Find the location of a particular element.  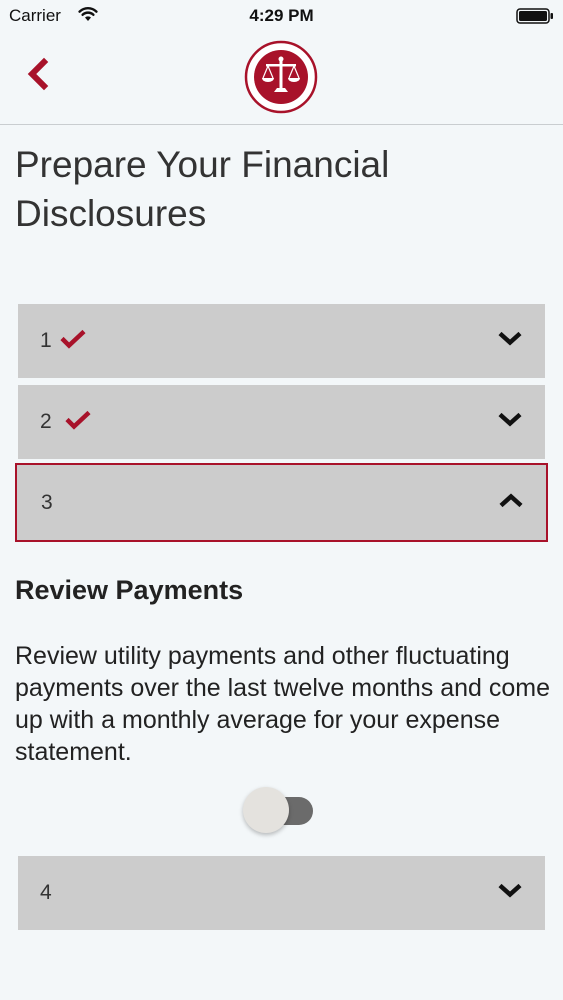

page-title: Prepare Your Financial Disclosures is located at coordinates (202, 189).